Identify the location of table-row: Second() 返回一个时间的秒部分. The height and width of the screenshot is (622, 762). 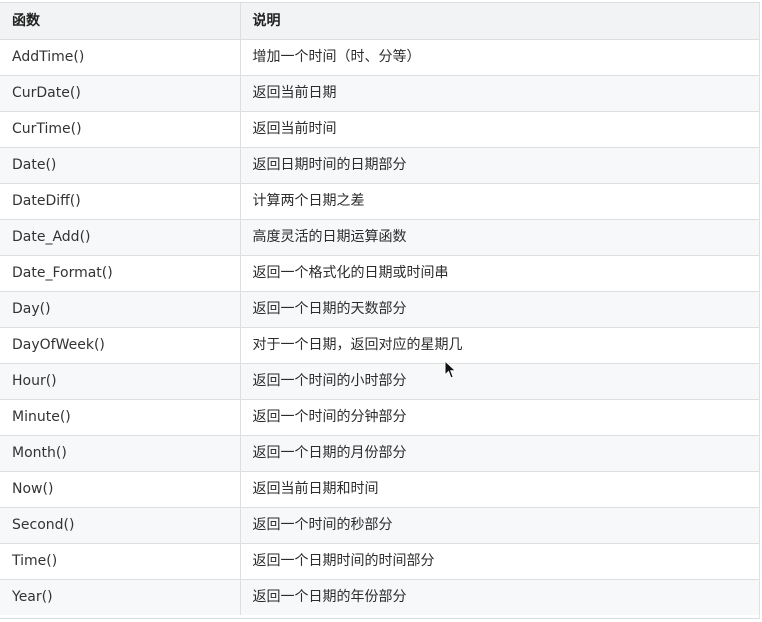
(379, 525).